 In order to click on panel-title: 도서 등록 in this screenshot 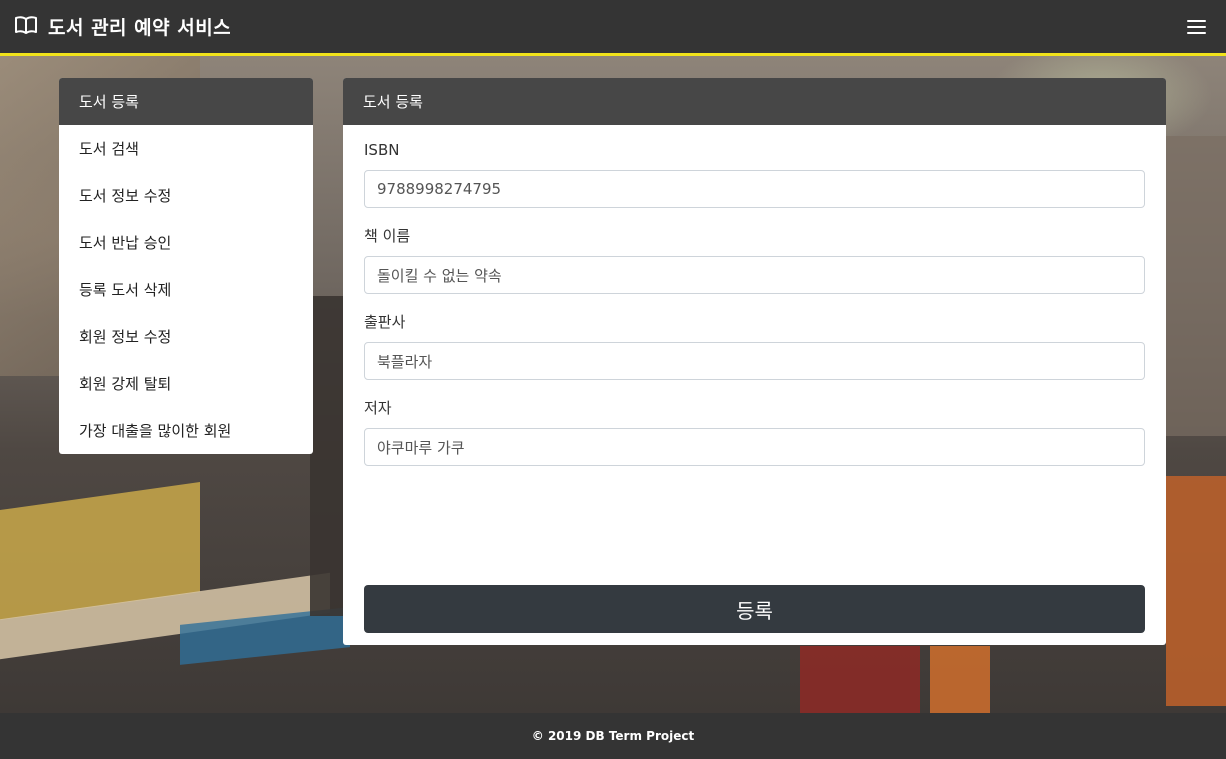, I will do `click(754, 101)`.